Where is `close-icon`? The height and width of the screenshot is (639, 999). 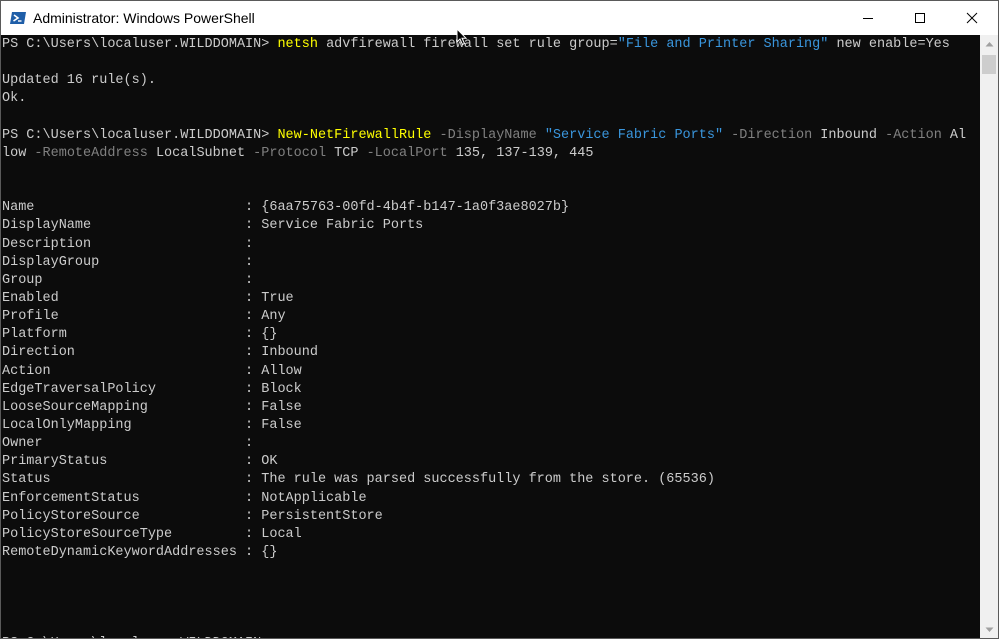
close-icon is located at coordinates (972, 18).